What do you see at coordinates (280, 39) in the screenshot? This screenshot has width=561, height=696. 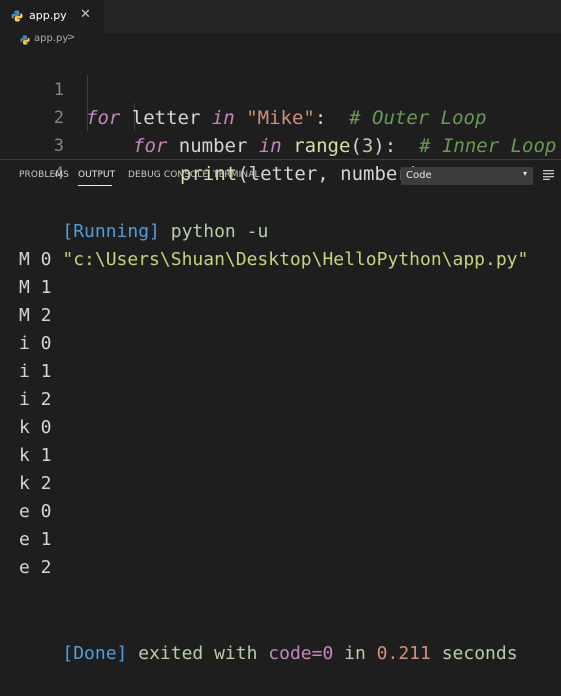 I see `breadcrumb: app.py >` at bounding box center [280, 39].